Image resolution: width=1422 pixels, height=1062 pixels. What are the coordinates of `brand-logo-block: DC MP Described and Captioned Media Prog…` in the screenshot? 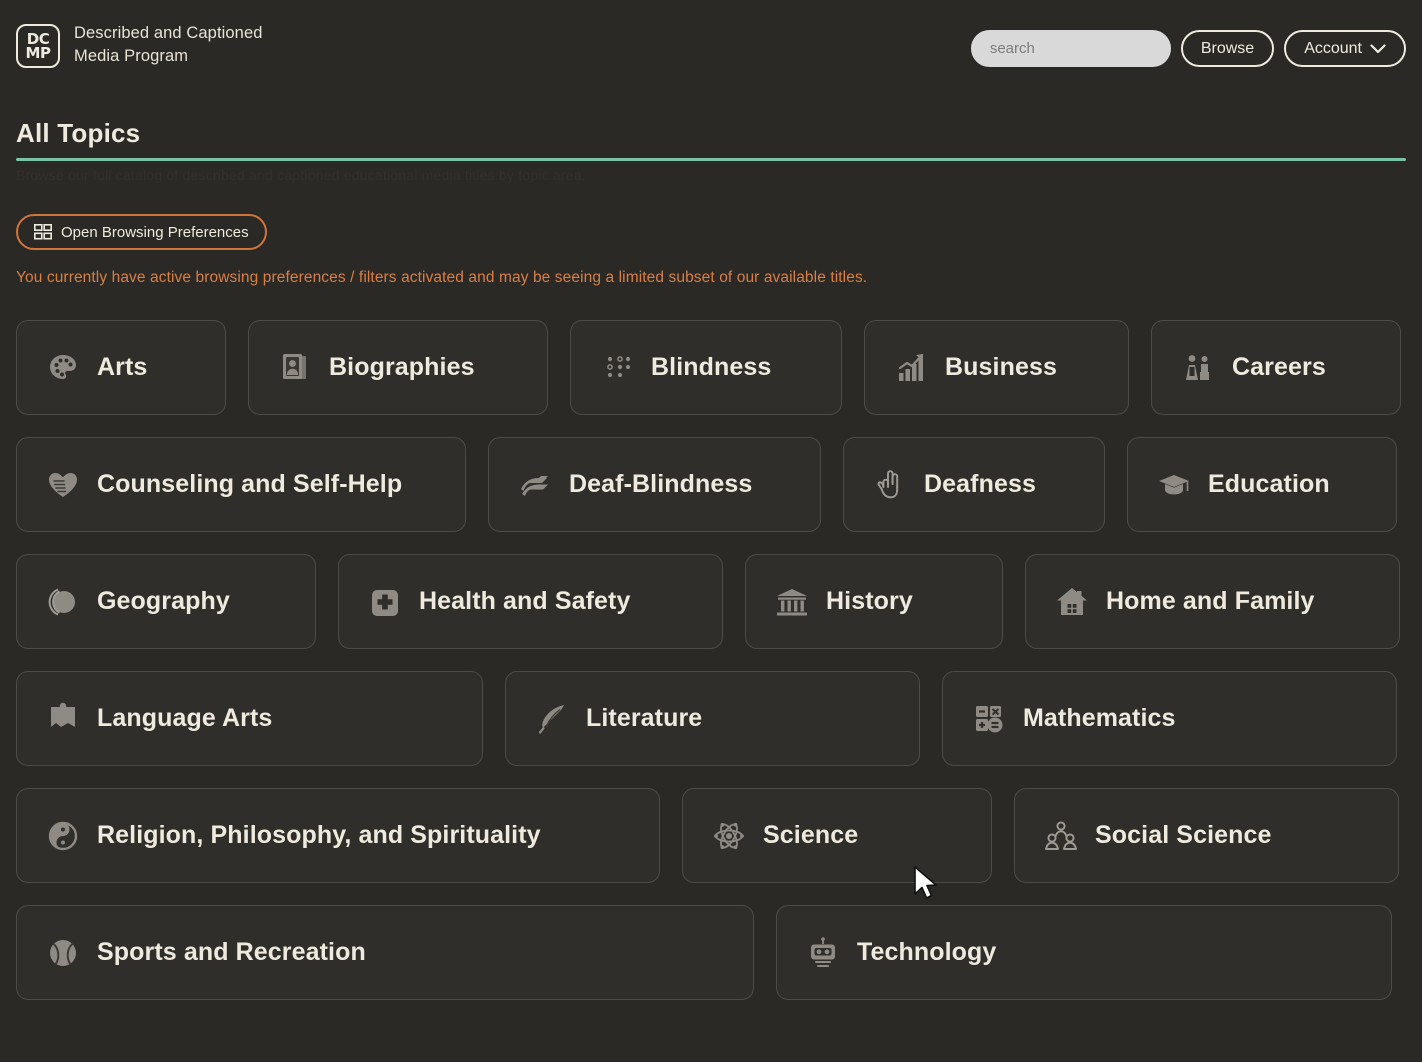 It's located at (160, 45).